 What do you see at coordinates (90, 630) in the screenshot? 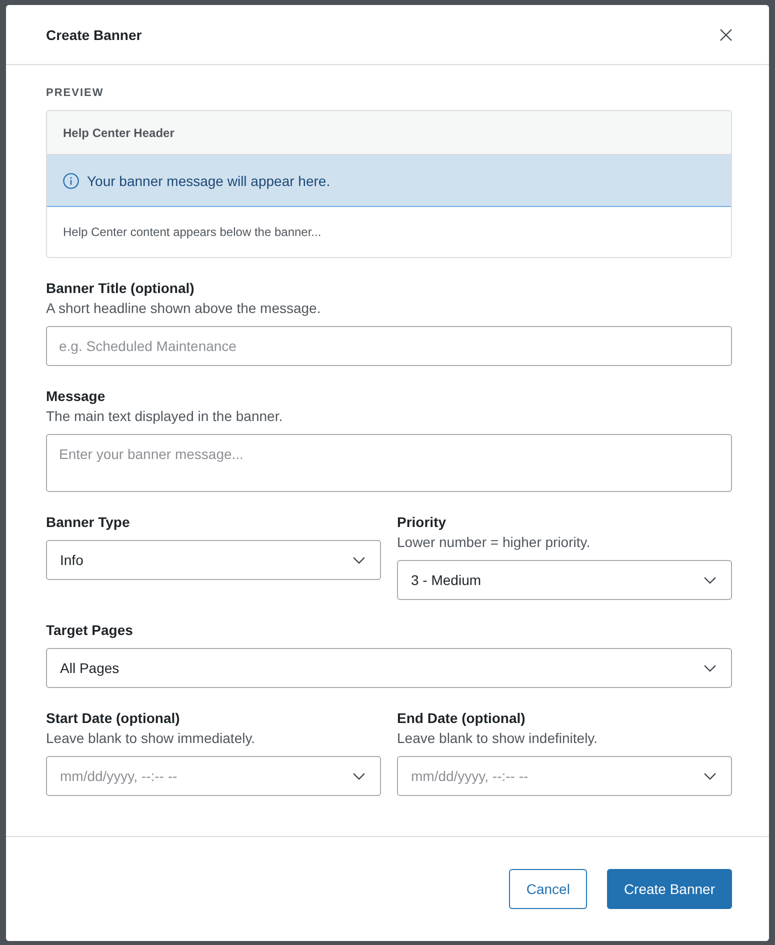
I see `field-label: Target Pages` at bounding box center [90, 630].